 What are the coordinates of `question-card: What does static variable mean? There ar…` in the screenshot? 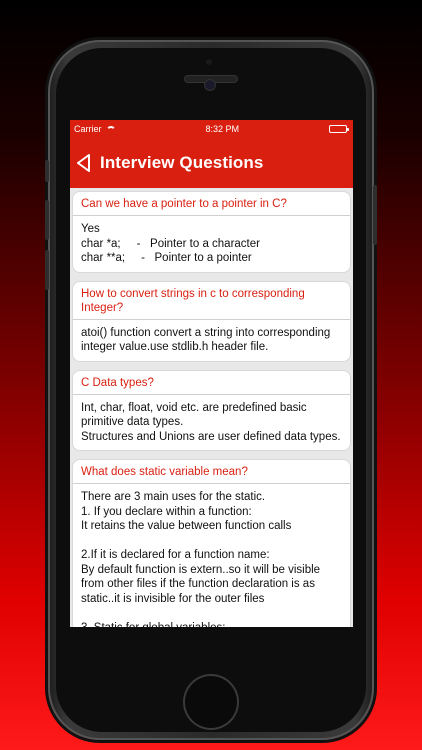 It's located at (211, 543).